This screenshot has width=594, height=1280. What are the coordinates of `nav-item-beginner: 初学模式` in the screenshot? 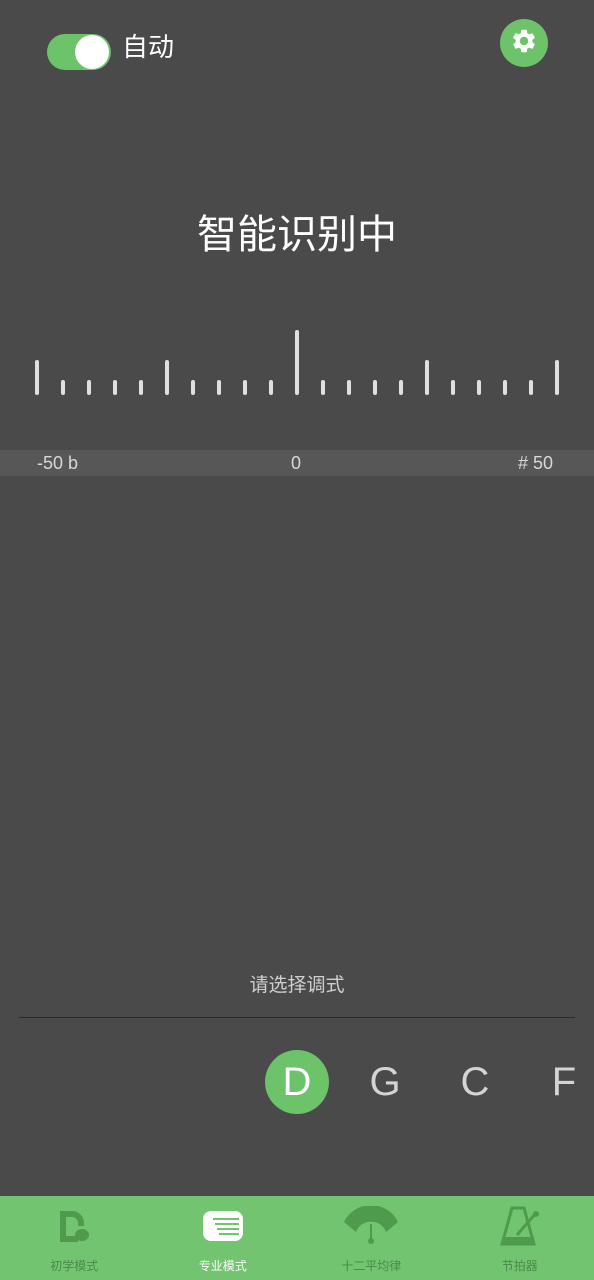 It's located at (74, 1238).